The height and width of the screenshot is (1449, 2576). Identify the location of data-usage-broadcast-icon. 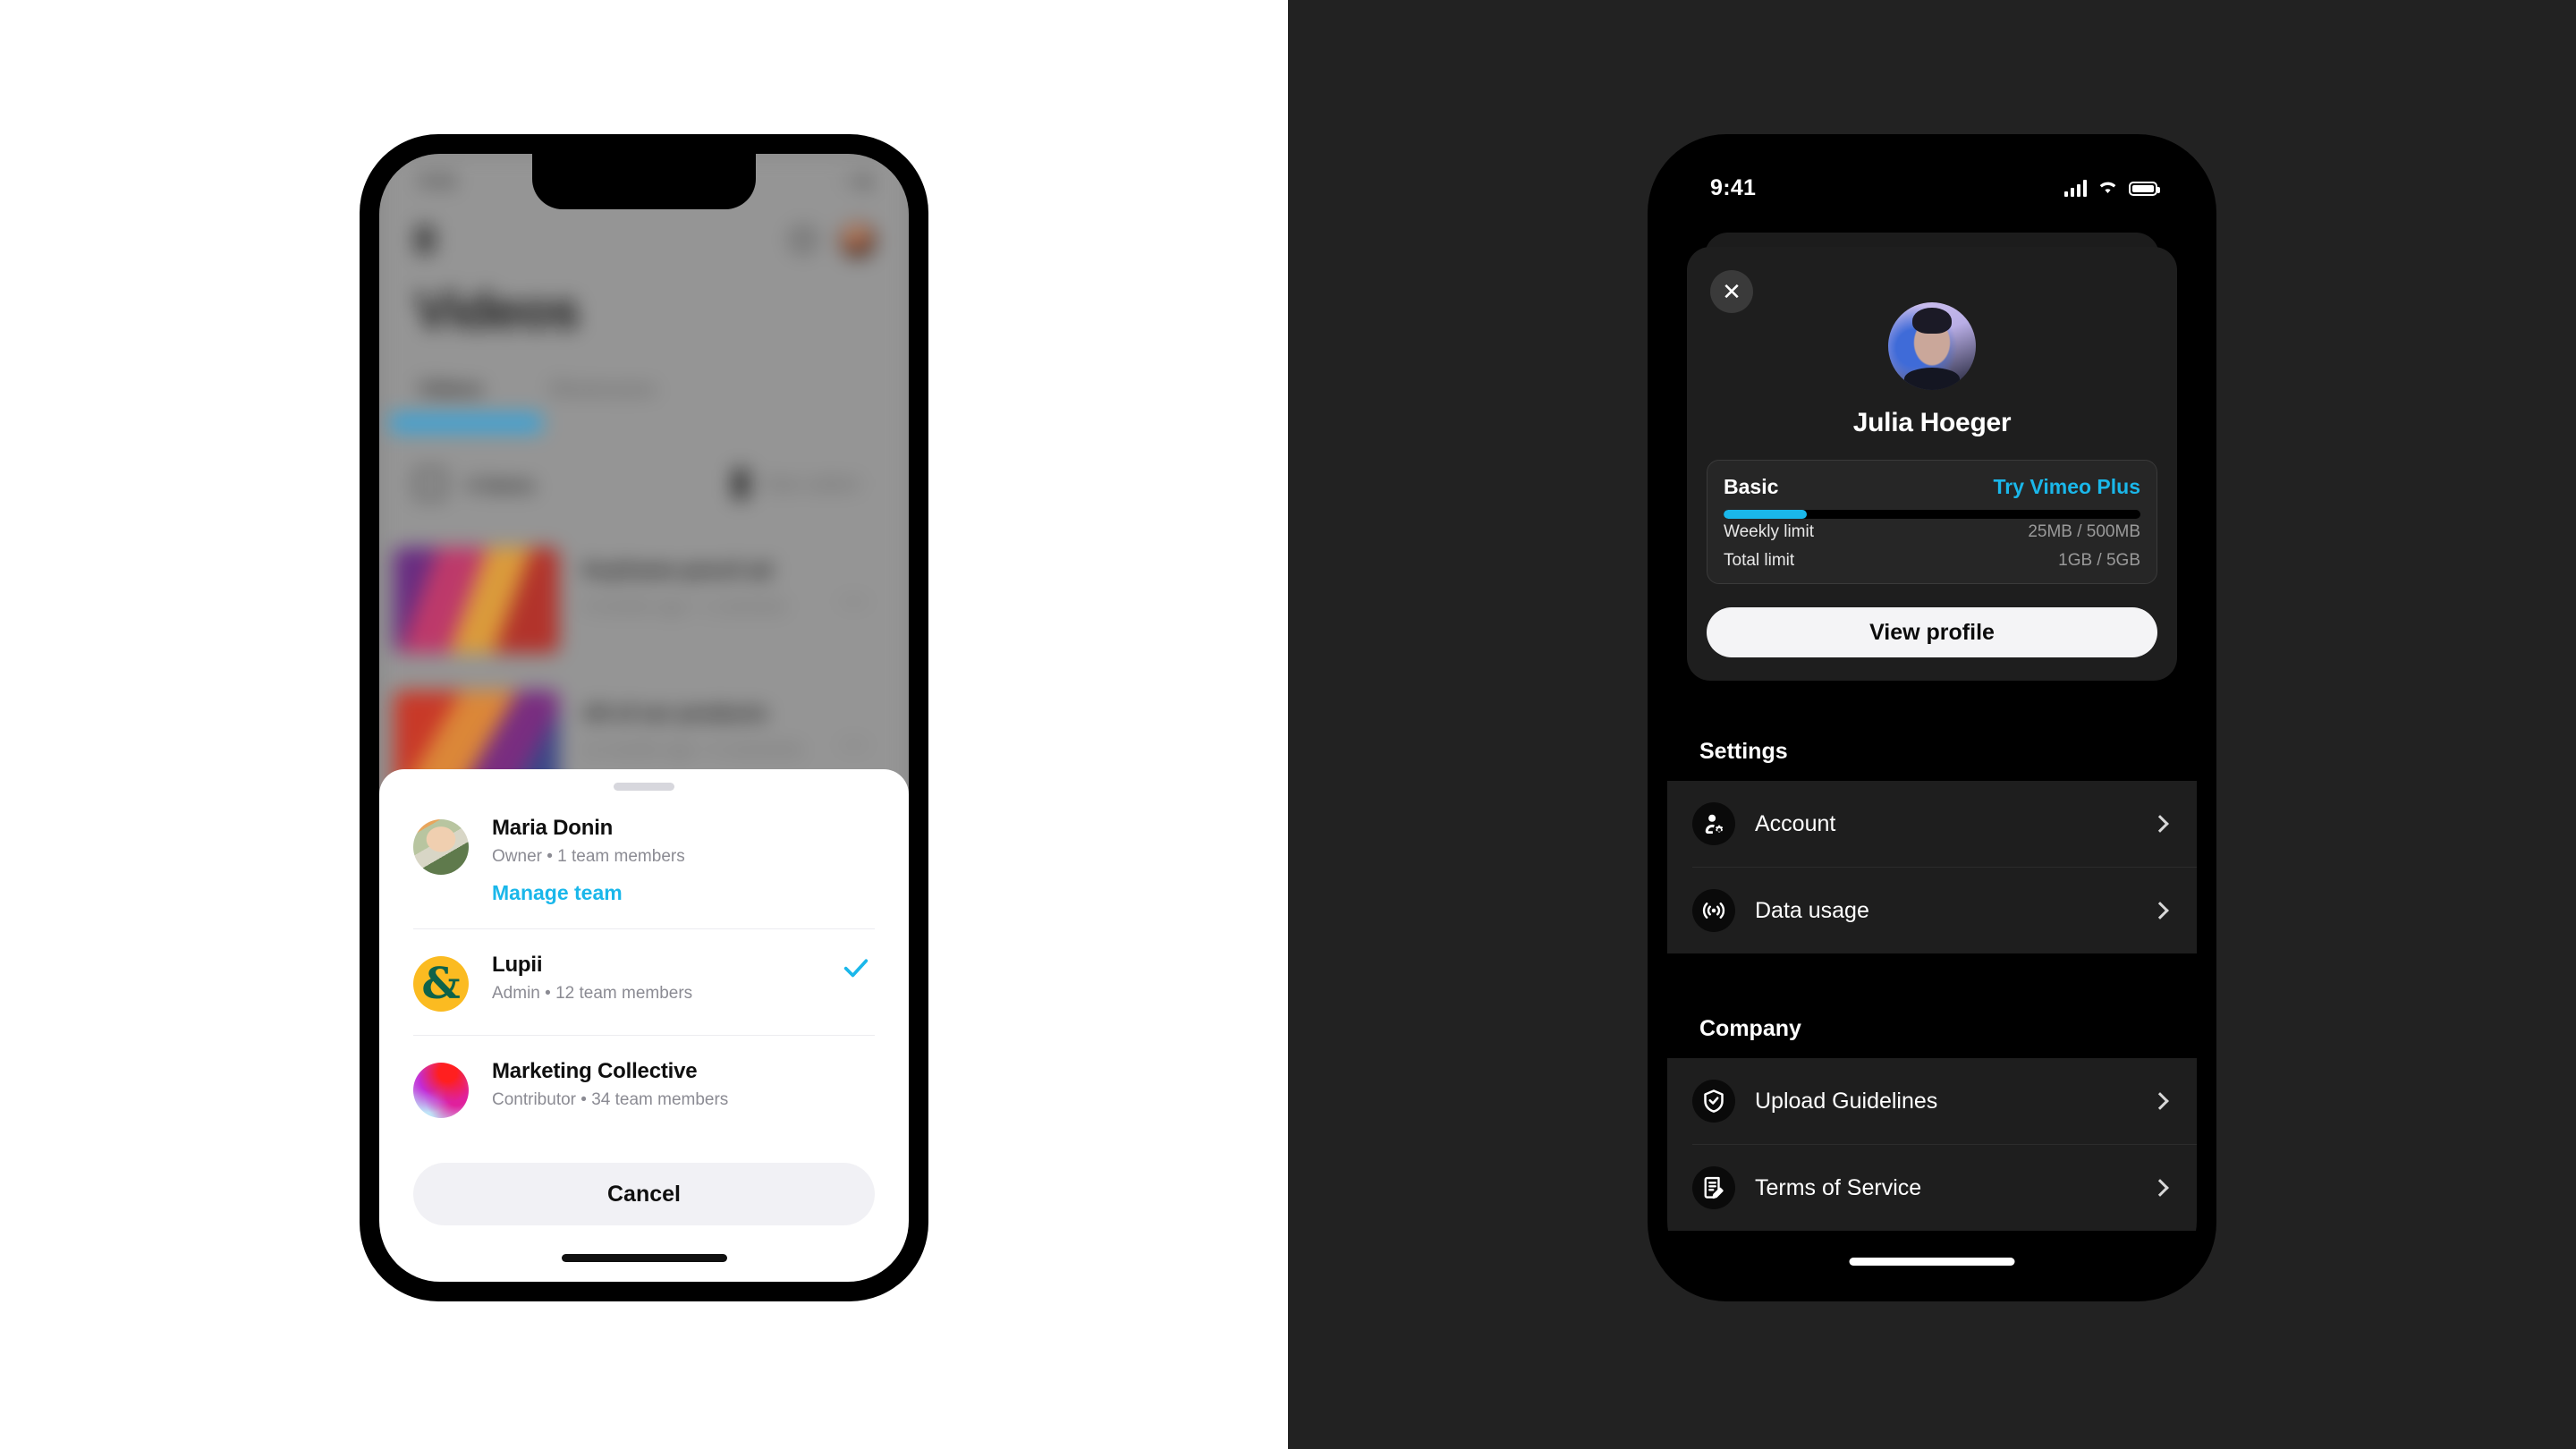
(1713, 910).